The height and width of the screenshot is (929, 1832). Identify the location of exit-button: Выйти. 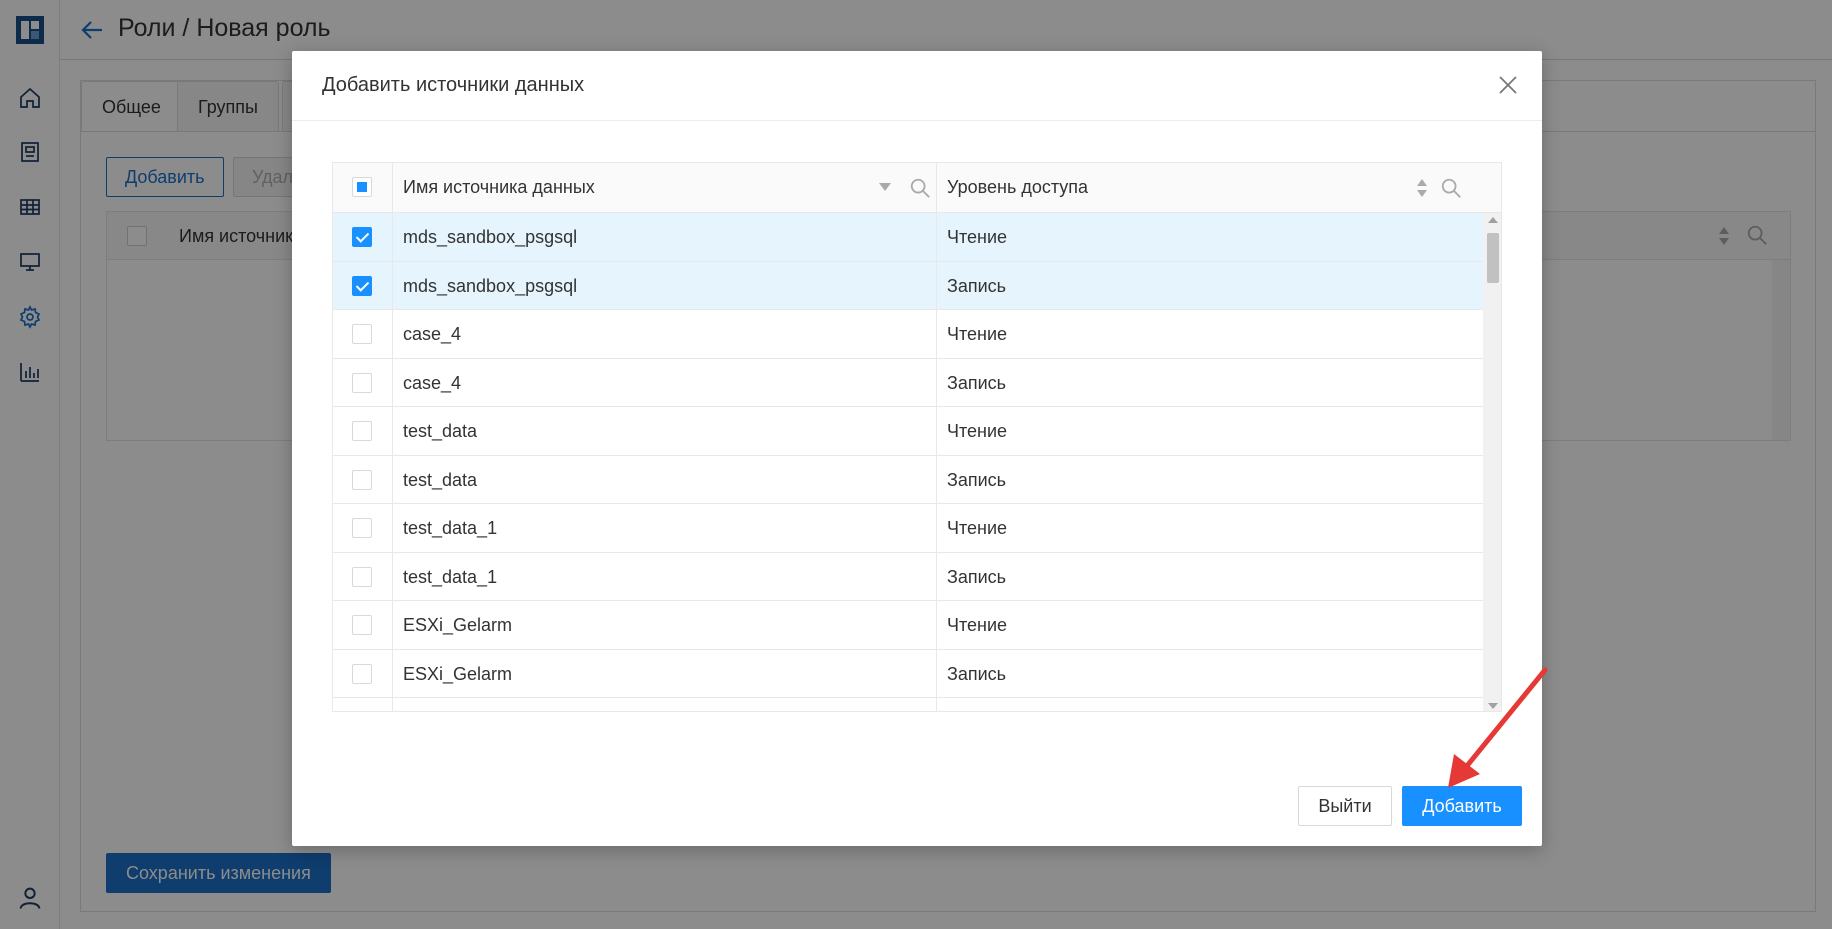
(1345, 806).